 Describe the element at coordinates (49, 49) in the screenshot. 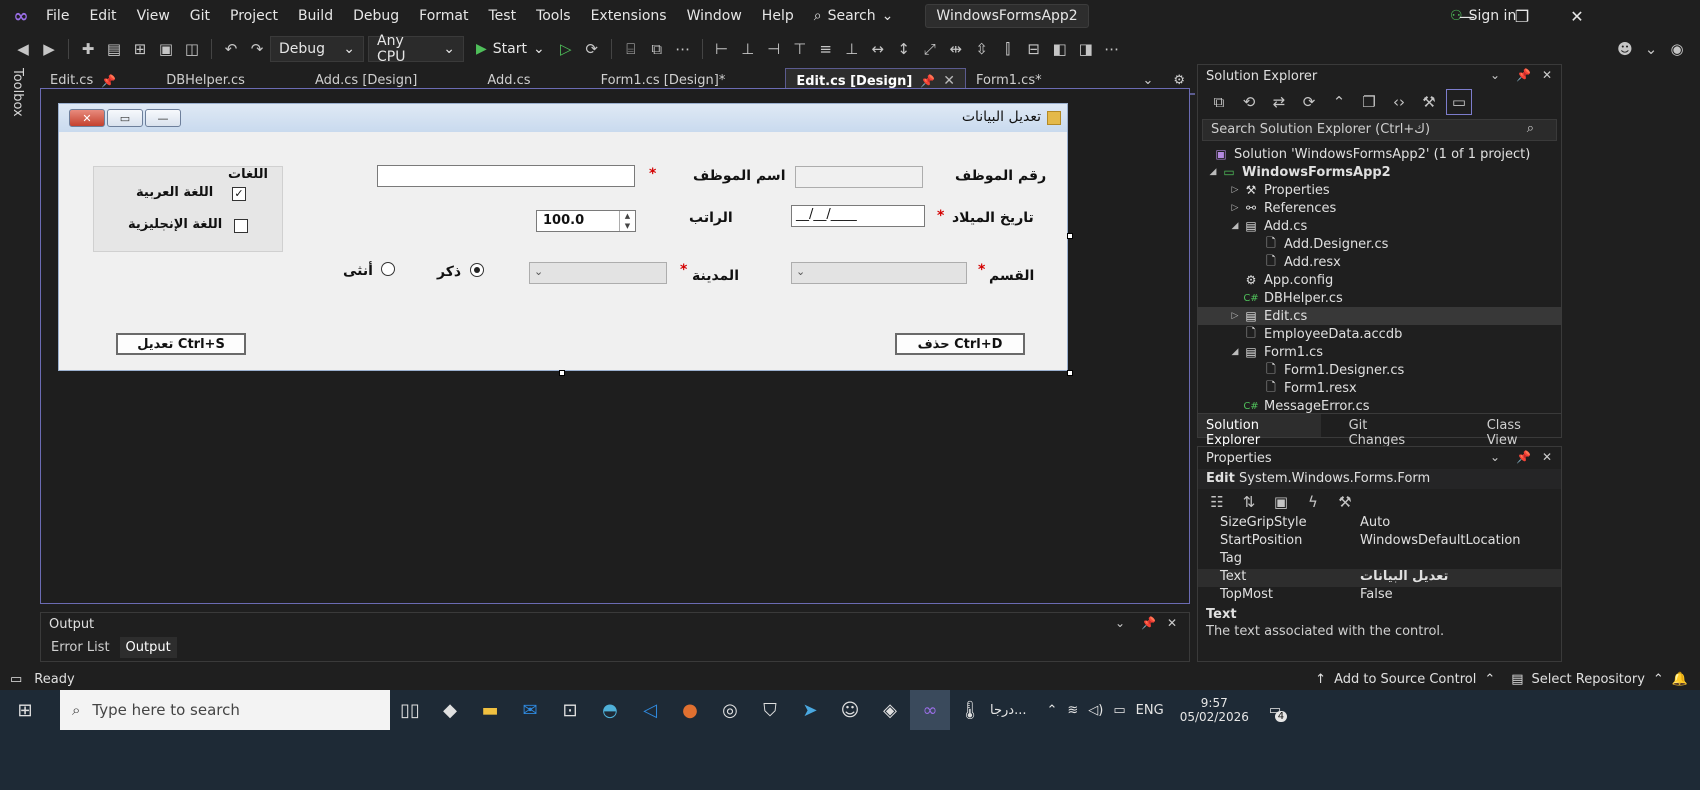

I see `forward-icon: ▶` at that location.